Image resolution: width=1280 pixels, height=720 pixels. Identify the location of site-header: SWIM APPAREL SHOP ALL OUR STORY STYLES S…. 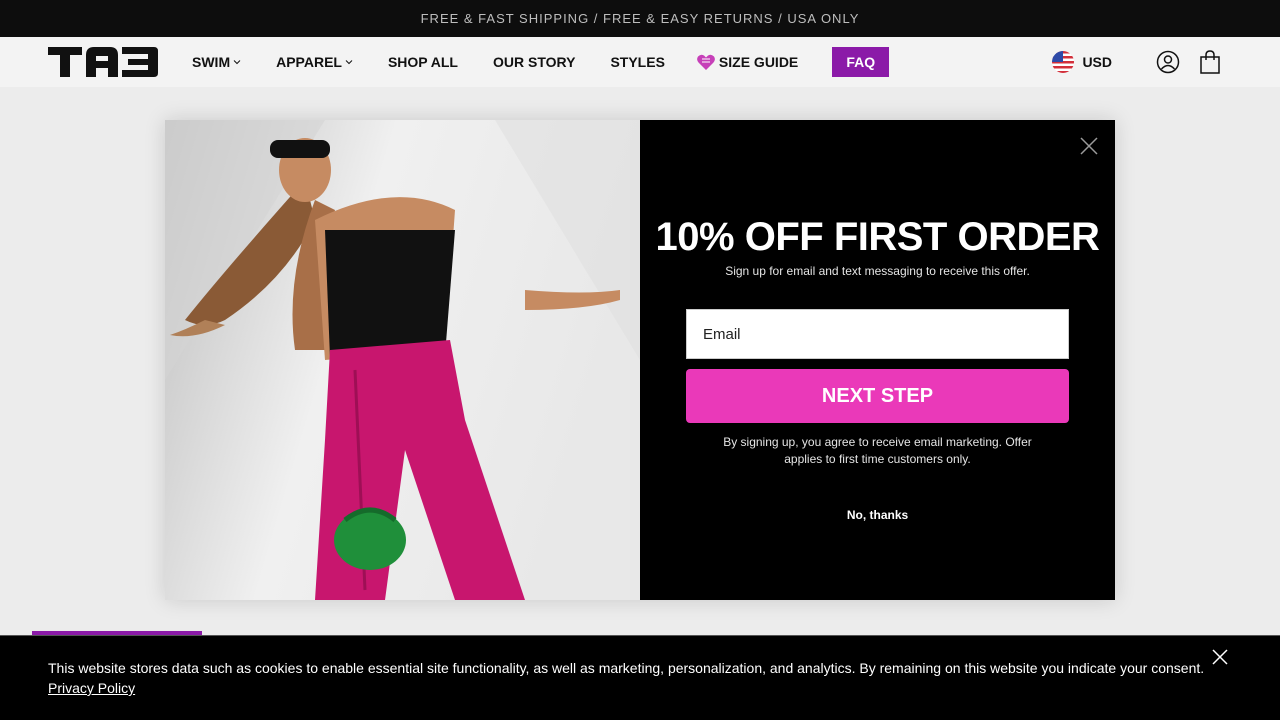
(640, 62).